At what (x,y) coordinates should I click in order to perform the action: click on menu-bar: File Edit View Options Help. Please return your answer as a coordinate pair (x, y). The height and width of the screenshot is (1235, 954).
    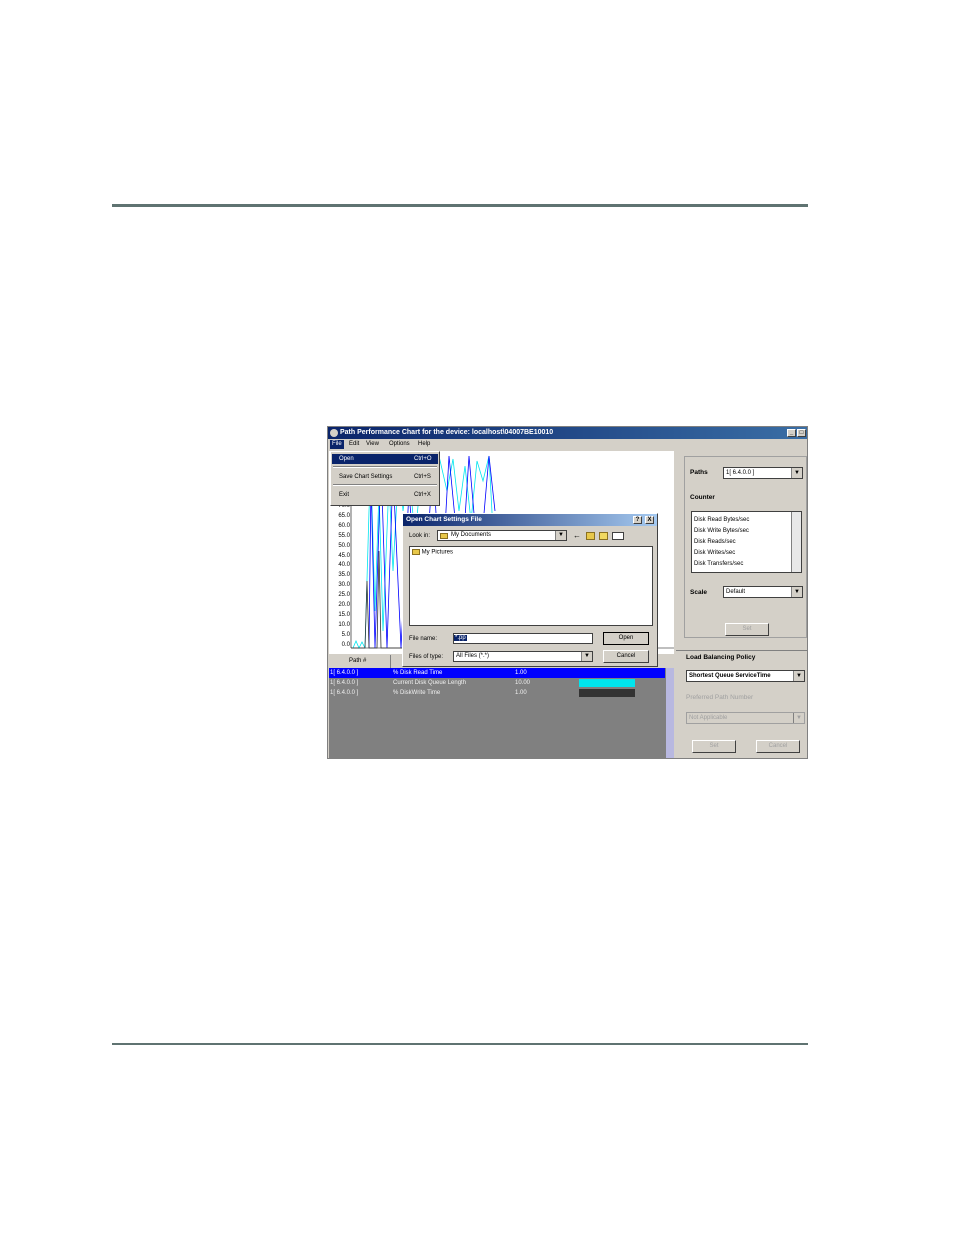
    Looking at the image, I should click on (567, 444).